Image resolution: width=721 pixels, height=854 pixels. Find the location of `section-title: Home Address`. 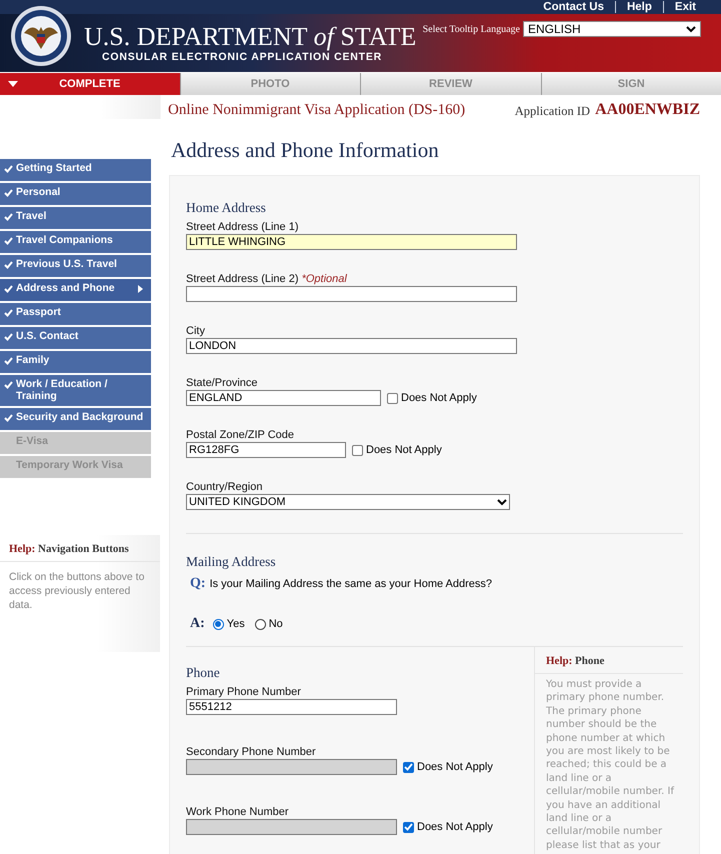

section-title: Home Address is located at coordinates (226, 208).